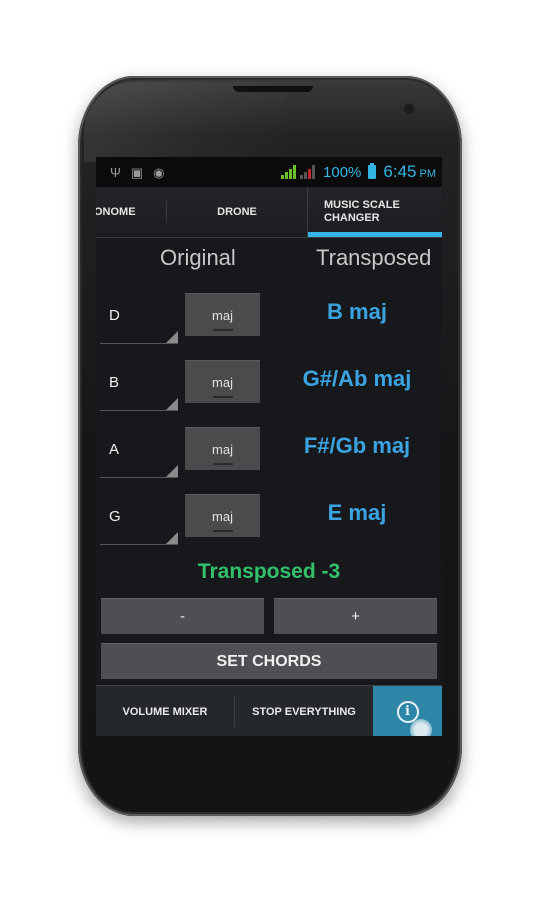 The height and width of the screenshot is (900, 539). Describe the element at coordinates (182, 616) in the screenshot. I see `transpose-down-button: -` at that location.